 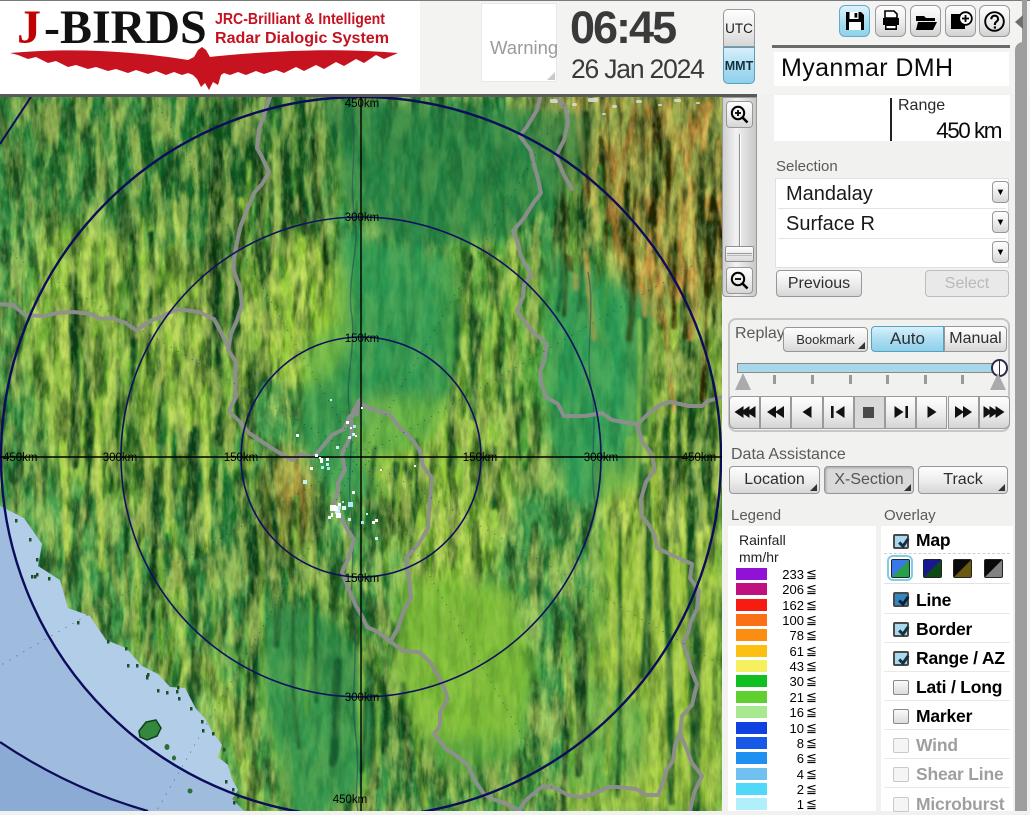 What do you see at coordinates (300, 19) in the screenshot?
I see `svg-text: JRC-Brilliant & Intelligent` at bounding box center [300, 19].